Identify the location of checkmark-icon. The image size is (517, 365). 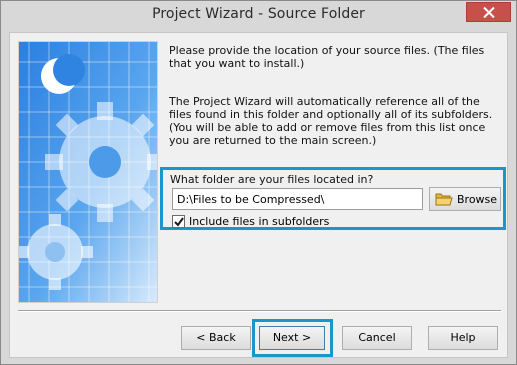
(179, 222).